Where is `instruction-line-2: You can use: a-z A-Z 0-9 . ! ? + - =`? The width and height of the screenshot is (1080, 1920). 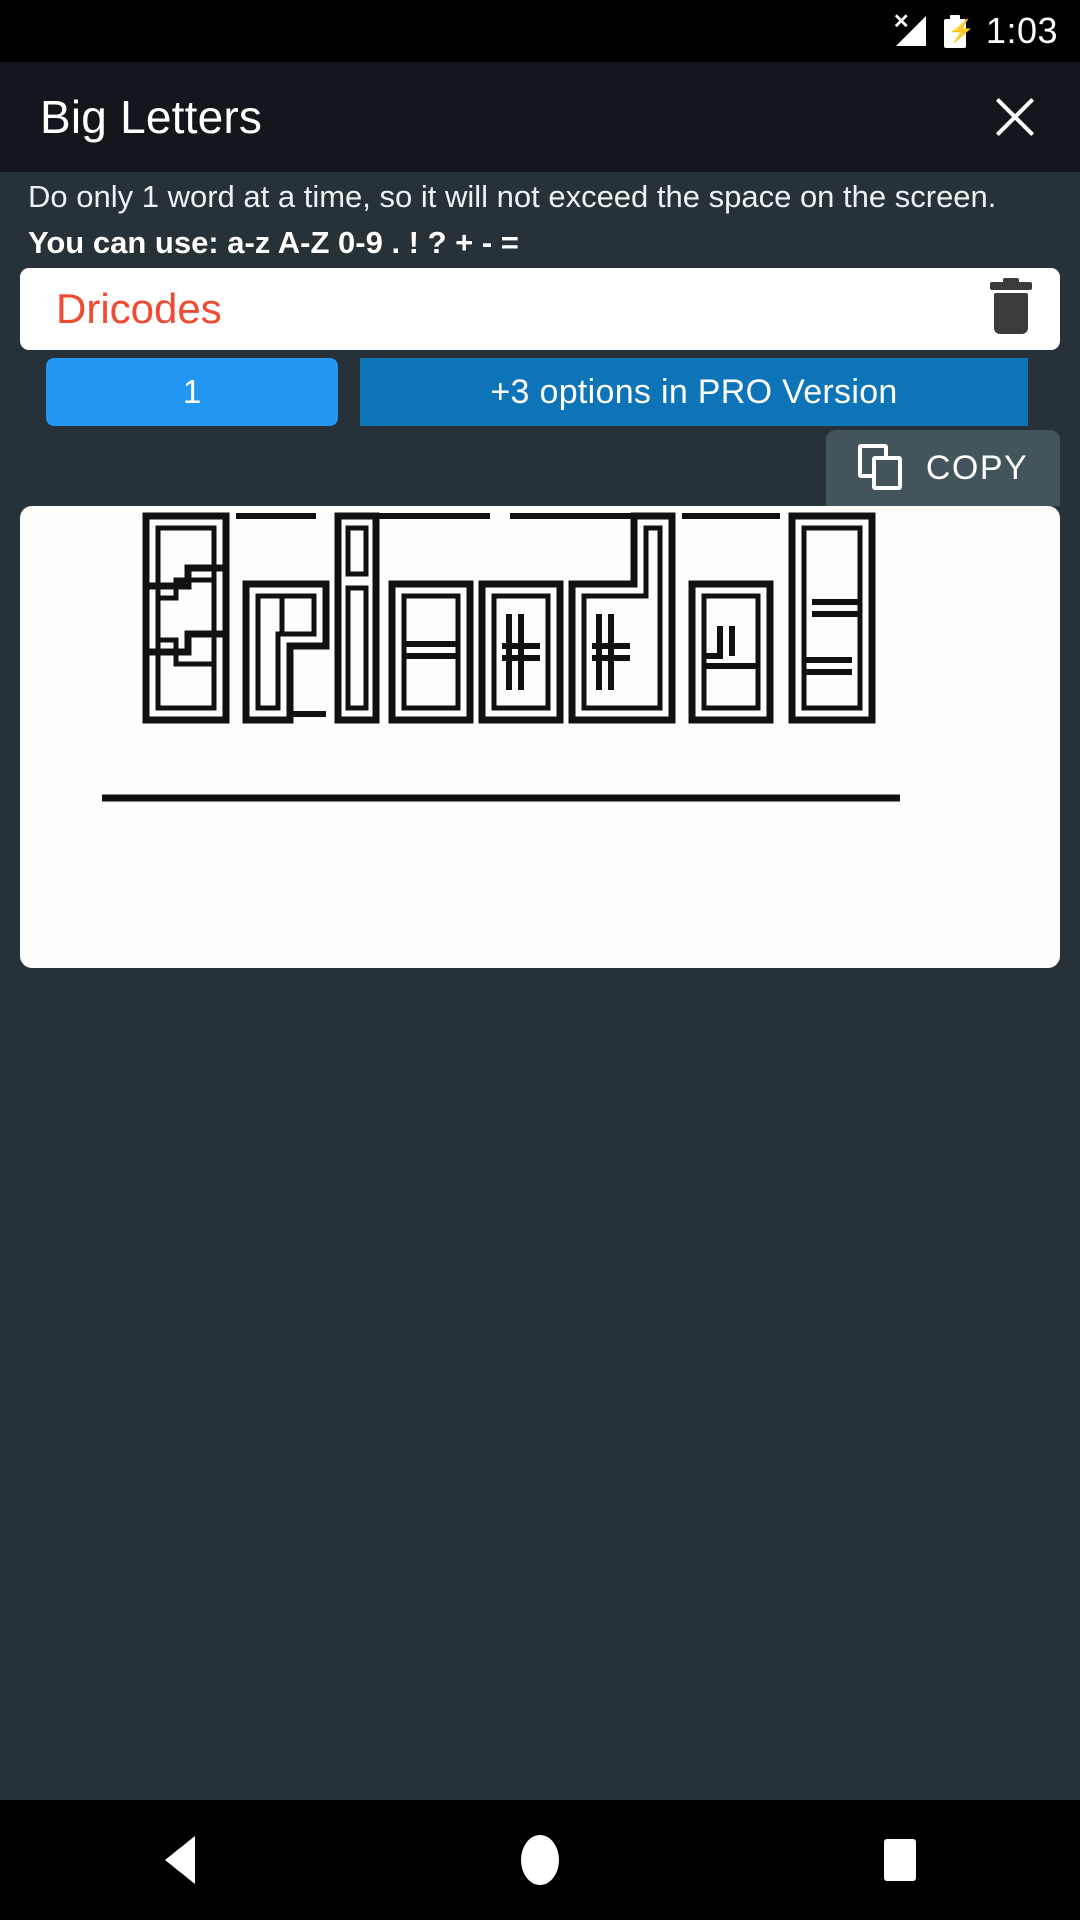 instruction-line-2: You can use: a-z A-Z 0-9 . ! ? + - = is located at coordinates (273, 242).